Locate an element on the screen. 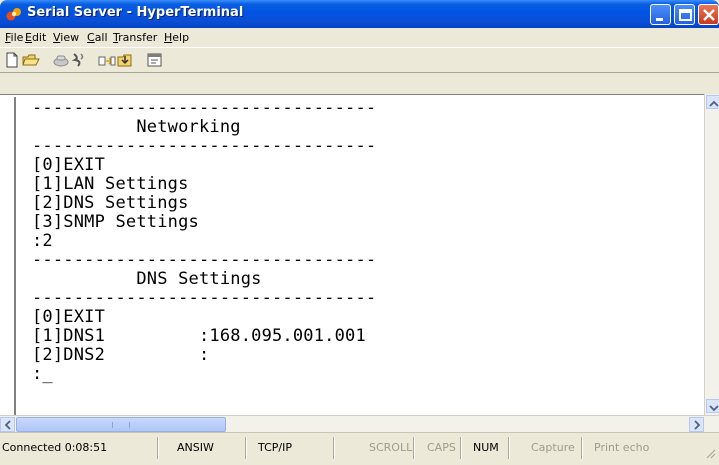  terminal-line: [2]DNS Settings is located at coordinates (110, 203).